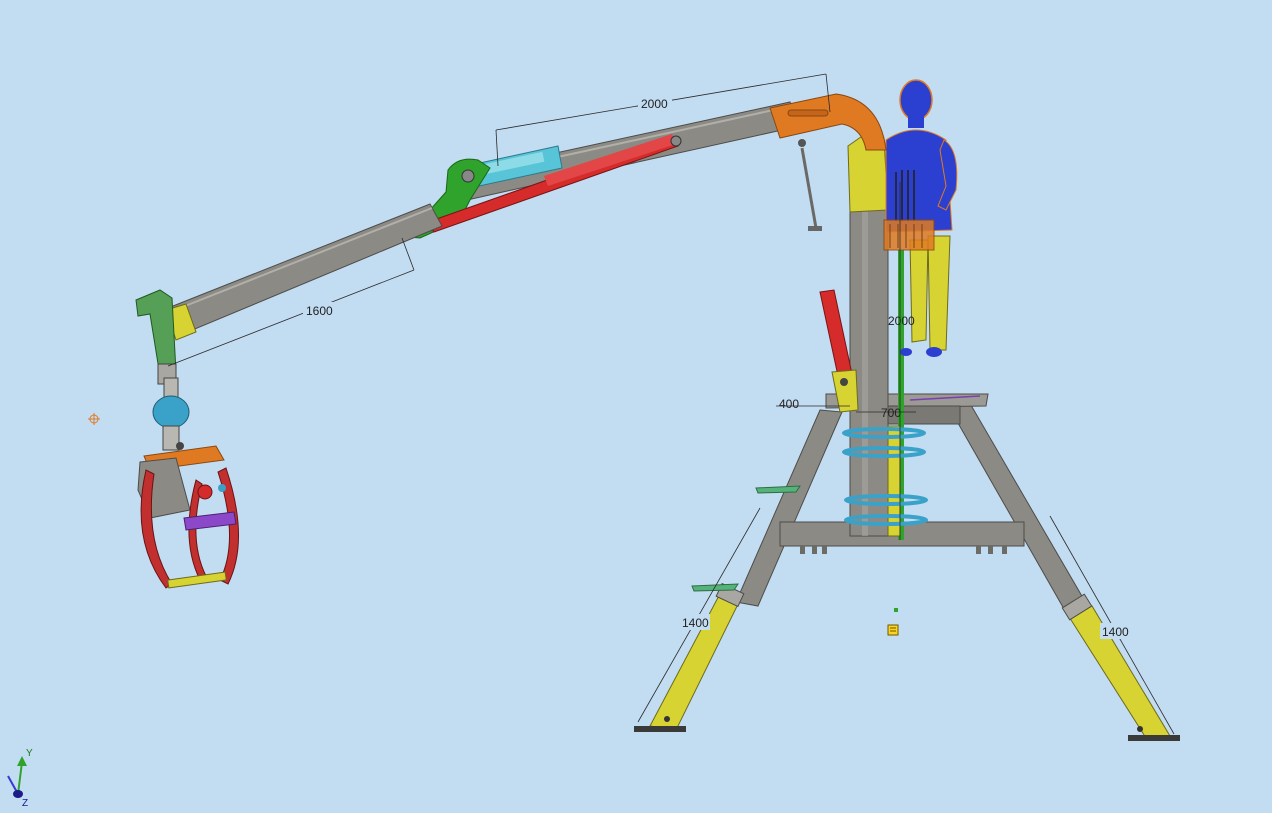 Image resolution: width=1272 pixels, height=813 pixels. I want to click on hanging-rod, so click(809, 188).